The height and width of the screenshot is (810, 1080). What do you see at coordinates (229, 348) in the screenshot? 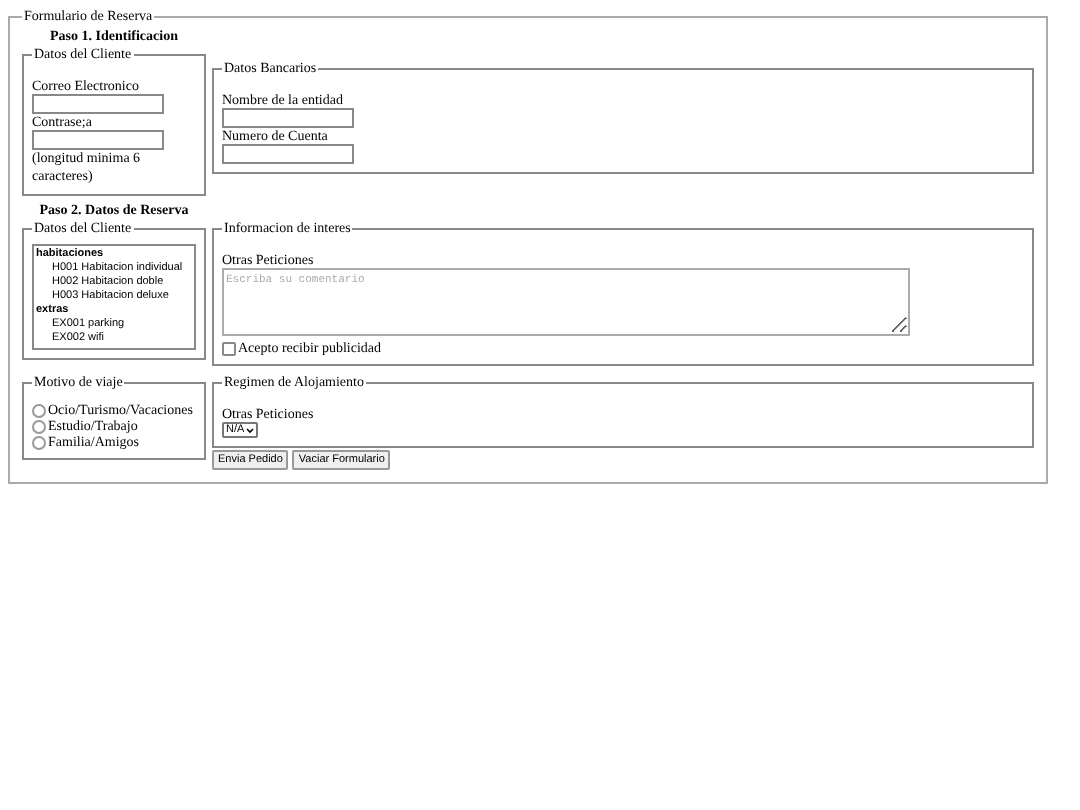
I see `checkbox` at bounding box center [229, 348].